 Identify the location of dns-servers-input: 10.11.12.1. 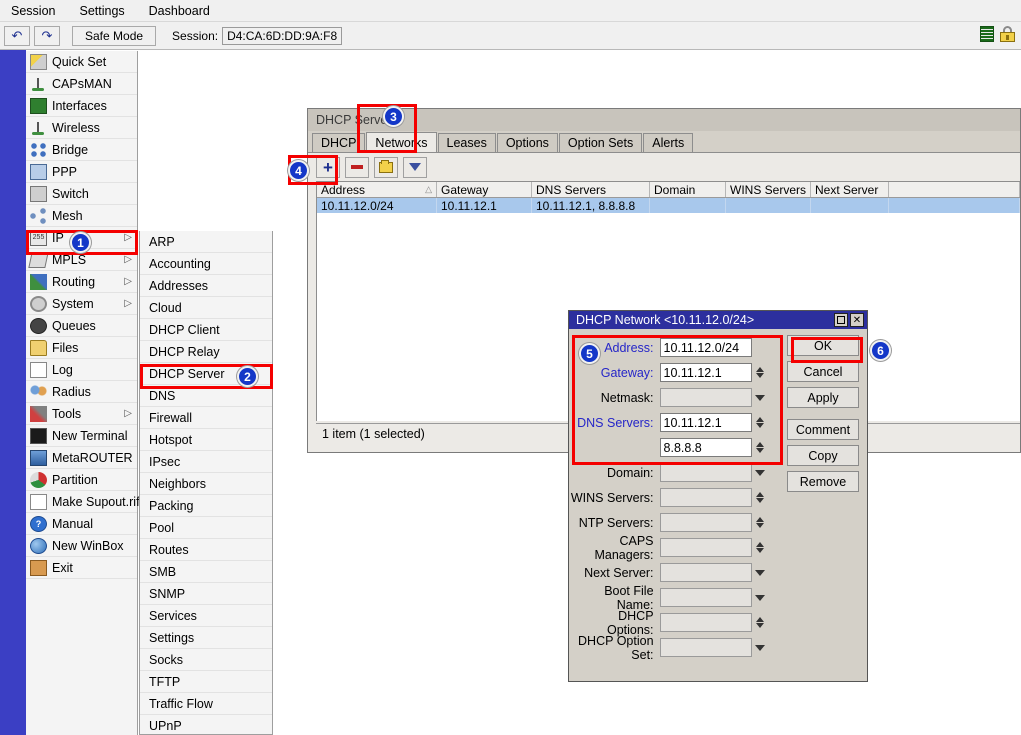
(705, 422).